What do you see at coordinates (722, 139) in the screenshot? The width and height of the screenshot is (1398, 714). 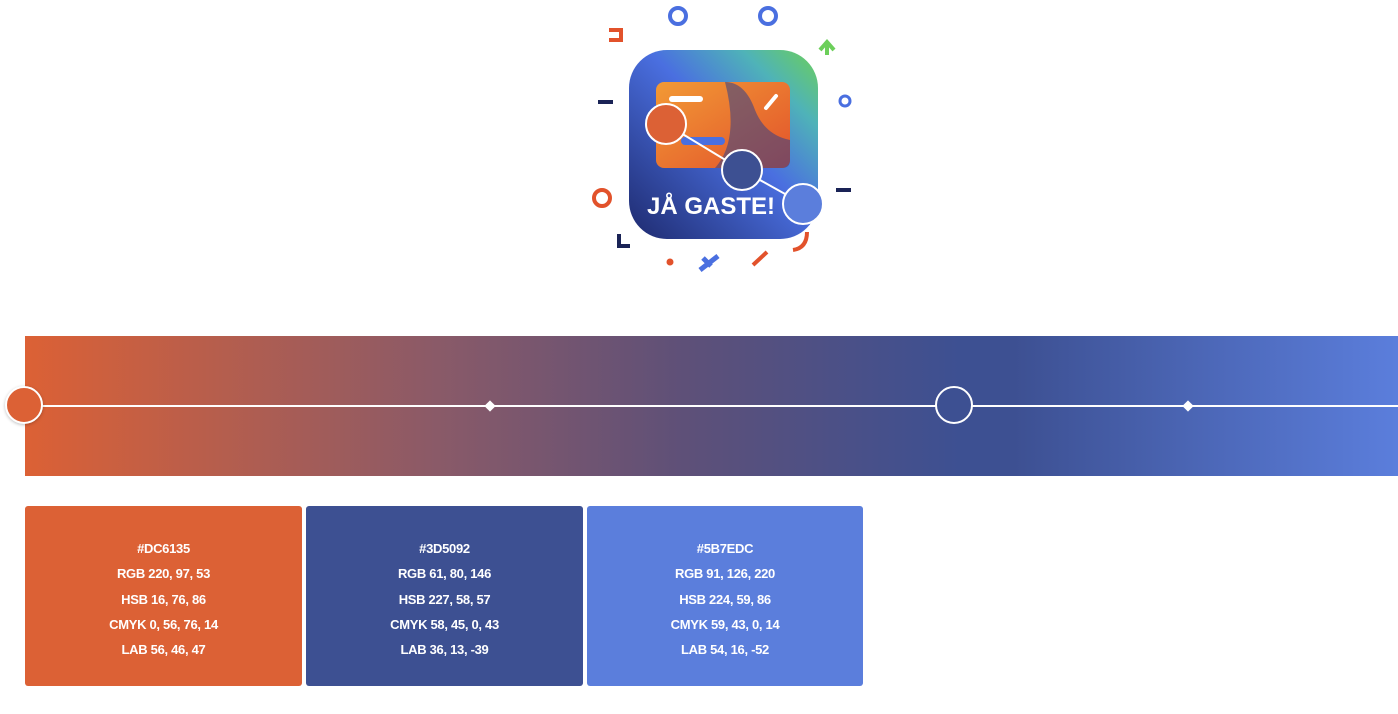 I see `logo-image: JÅ GASTE!` at bounding box center [722, 139].